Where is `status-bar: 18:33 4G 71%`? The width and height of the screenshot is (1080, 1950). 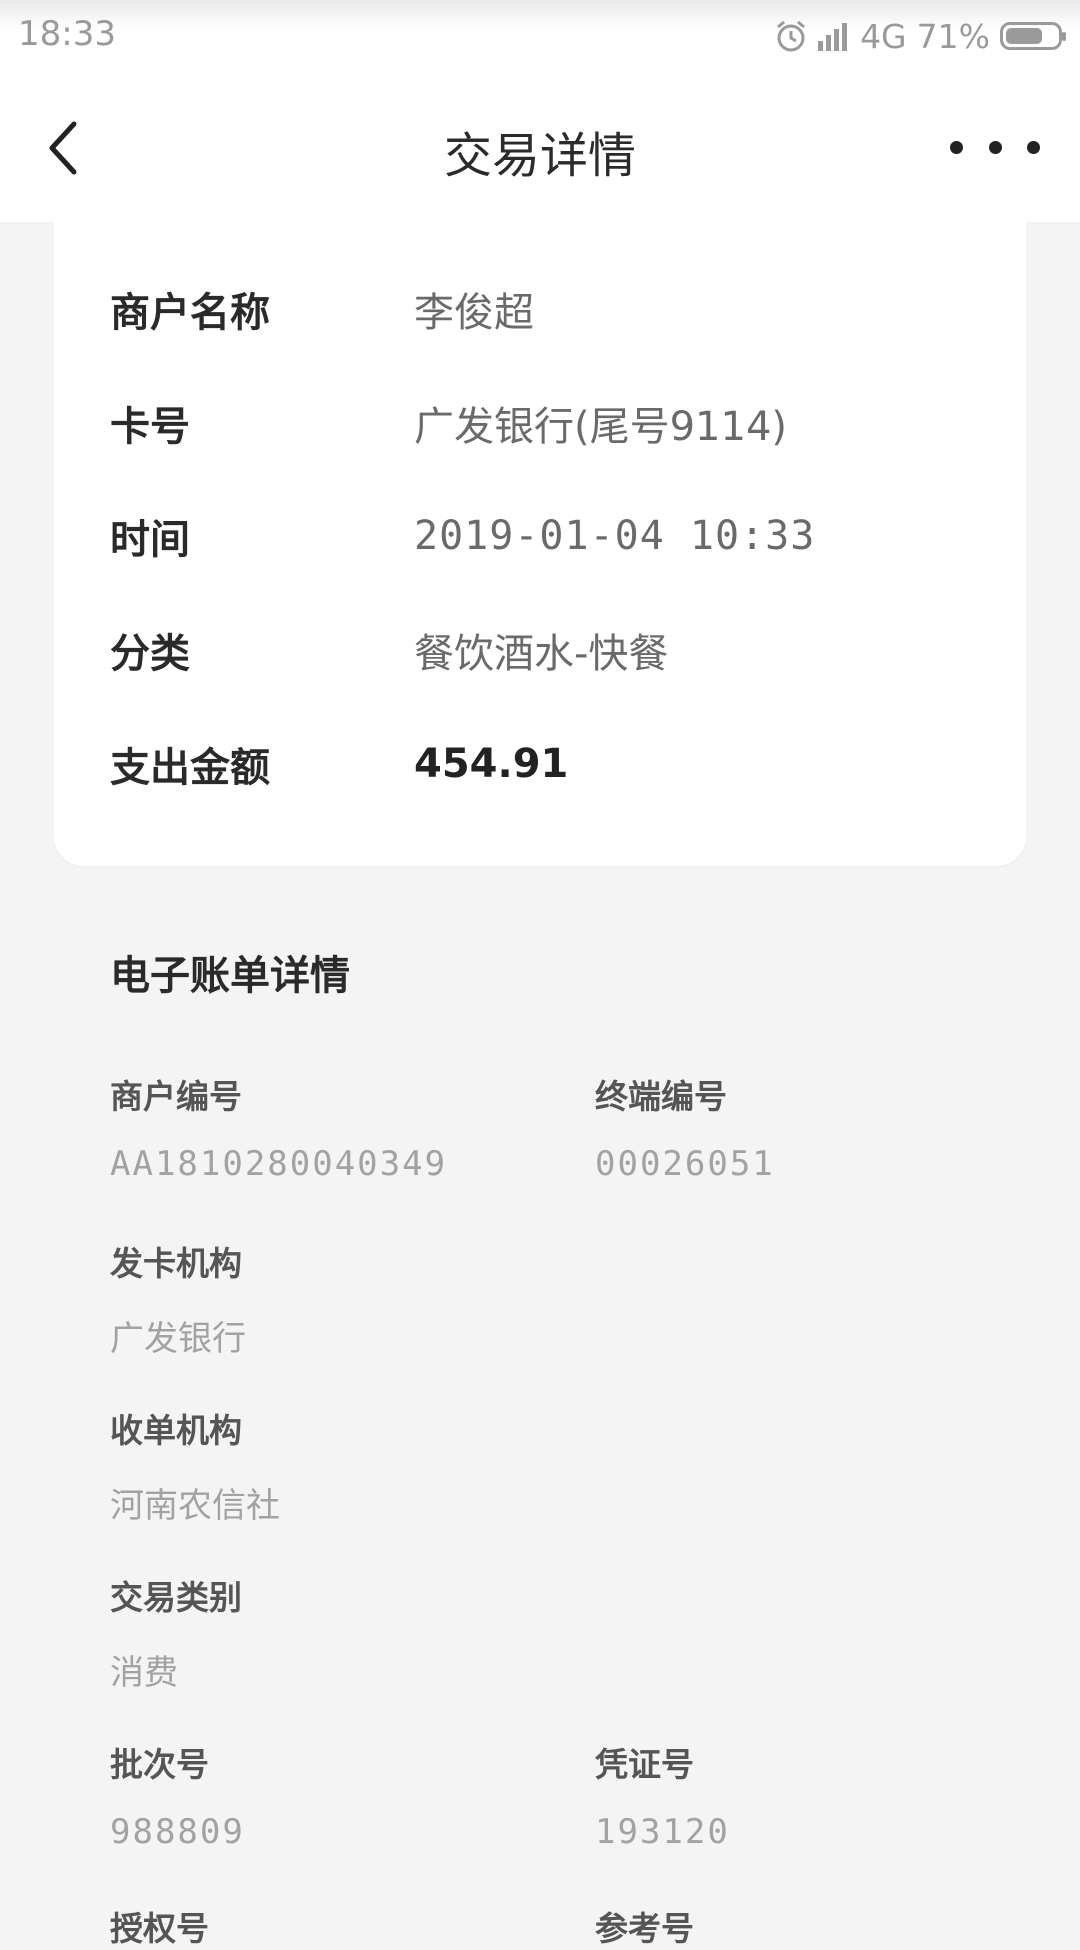
status-bar: 18:33 4G 71% is located at coordinates (540, 37).